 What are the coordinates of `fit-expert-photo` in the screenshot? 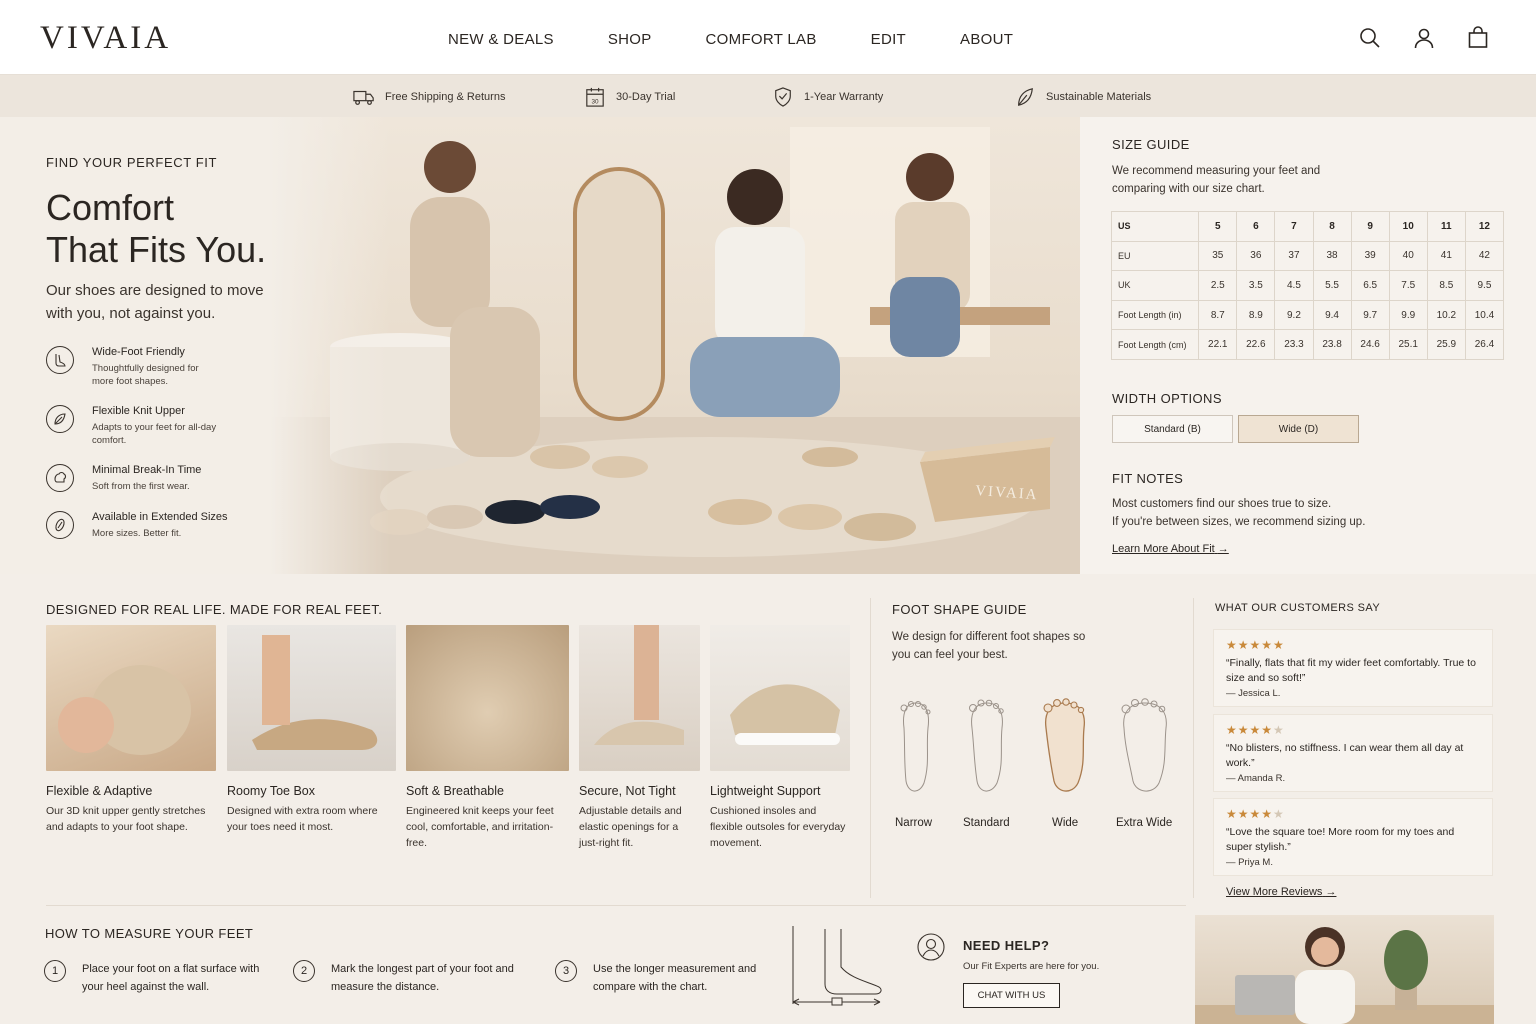 It's located at (1344, 969).